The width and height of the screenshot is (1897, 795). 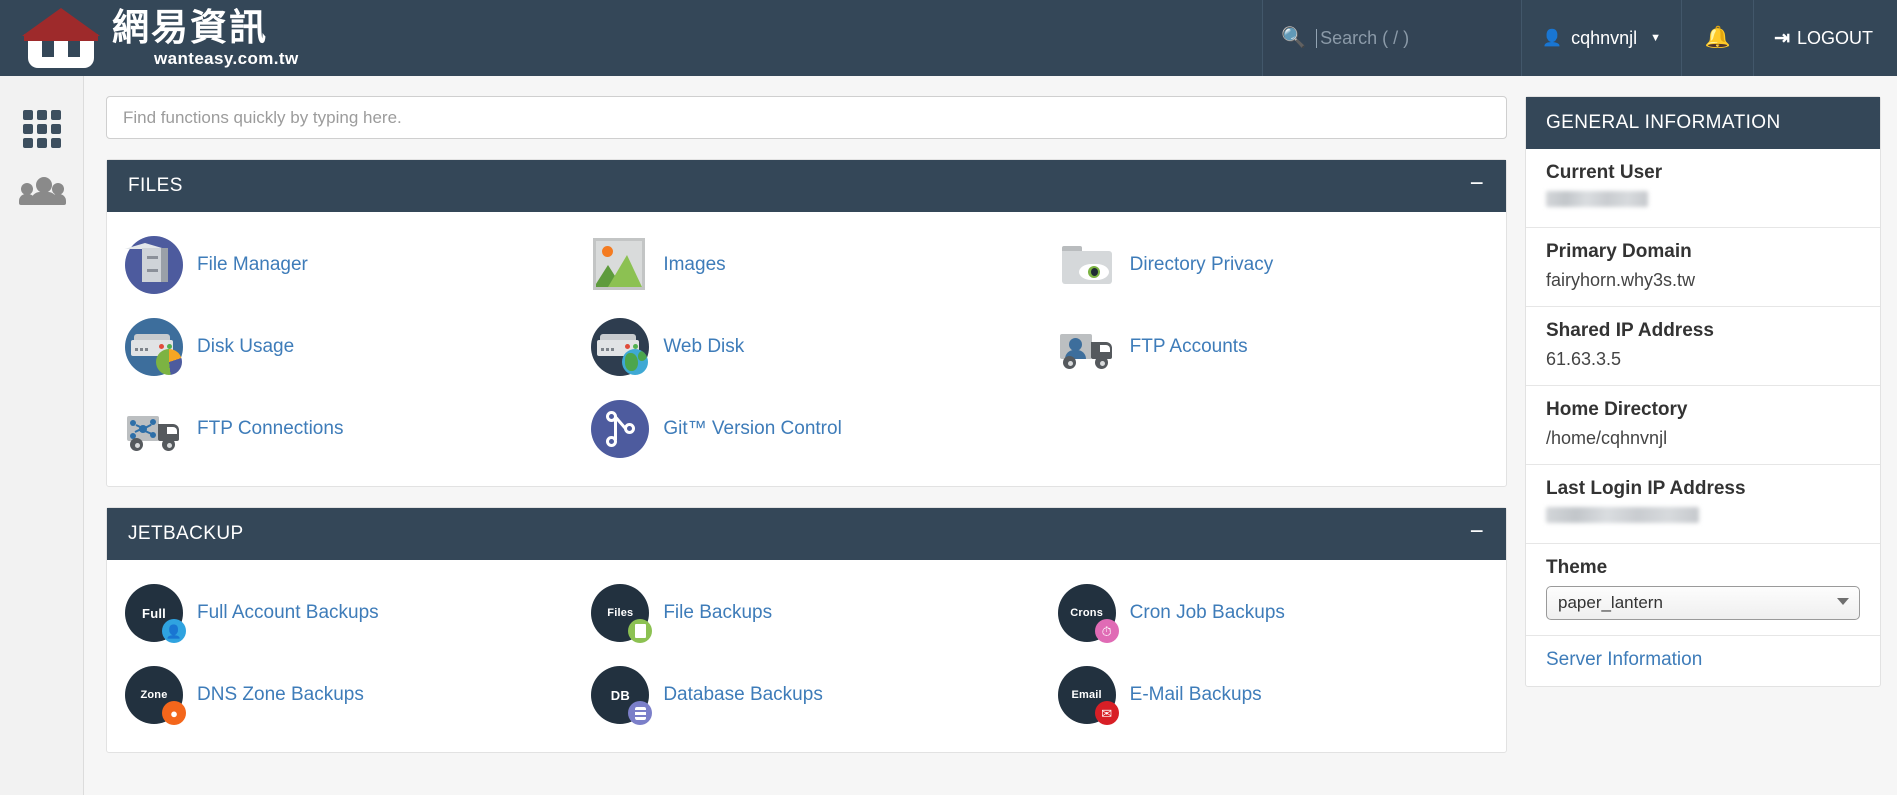 I want to click on gi-value: 61.63.3.5, so click(x=1584, y=359).